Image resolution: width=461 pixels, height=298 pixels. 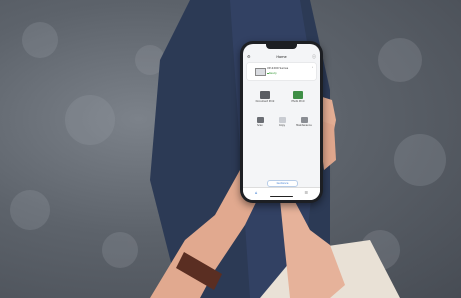 I want to click on tile-document-print: Document Print, so click(x=265, y=99).